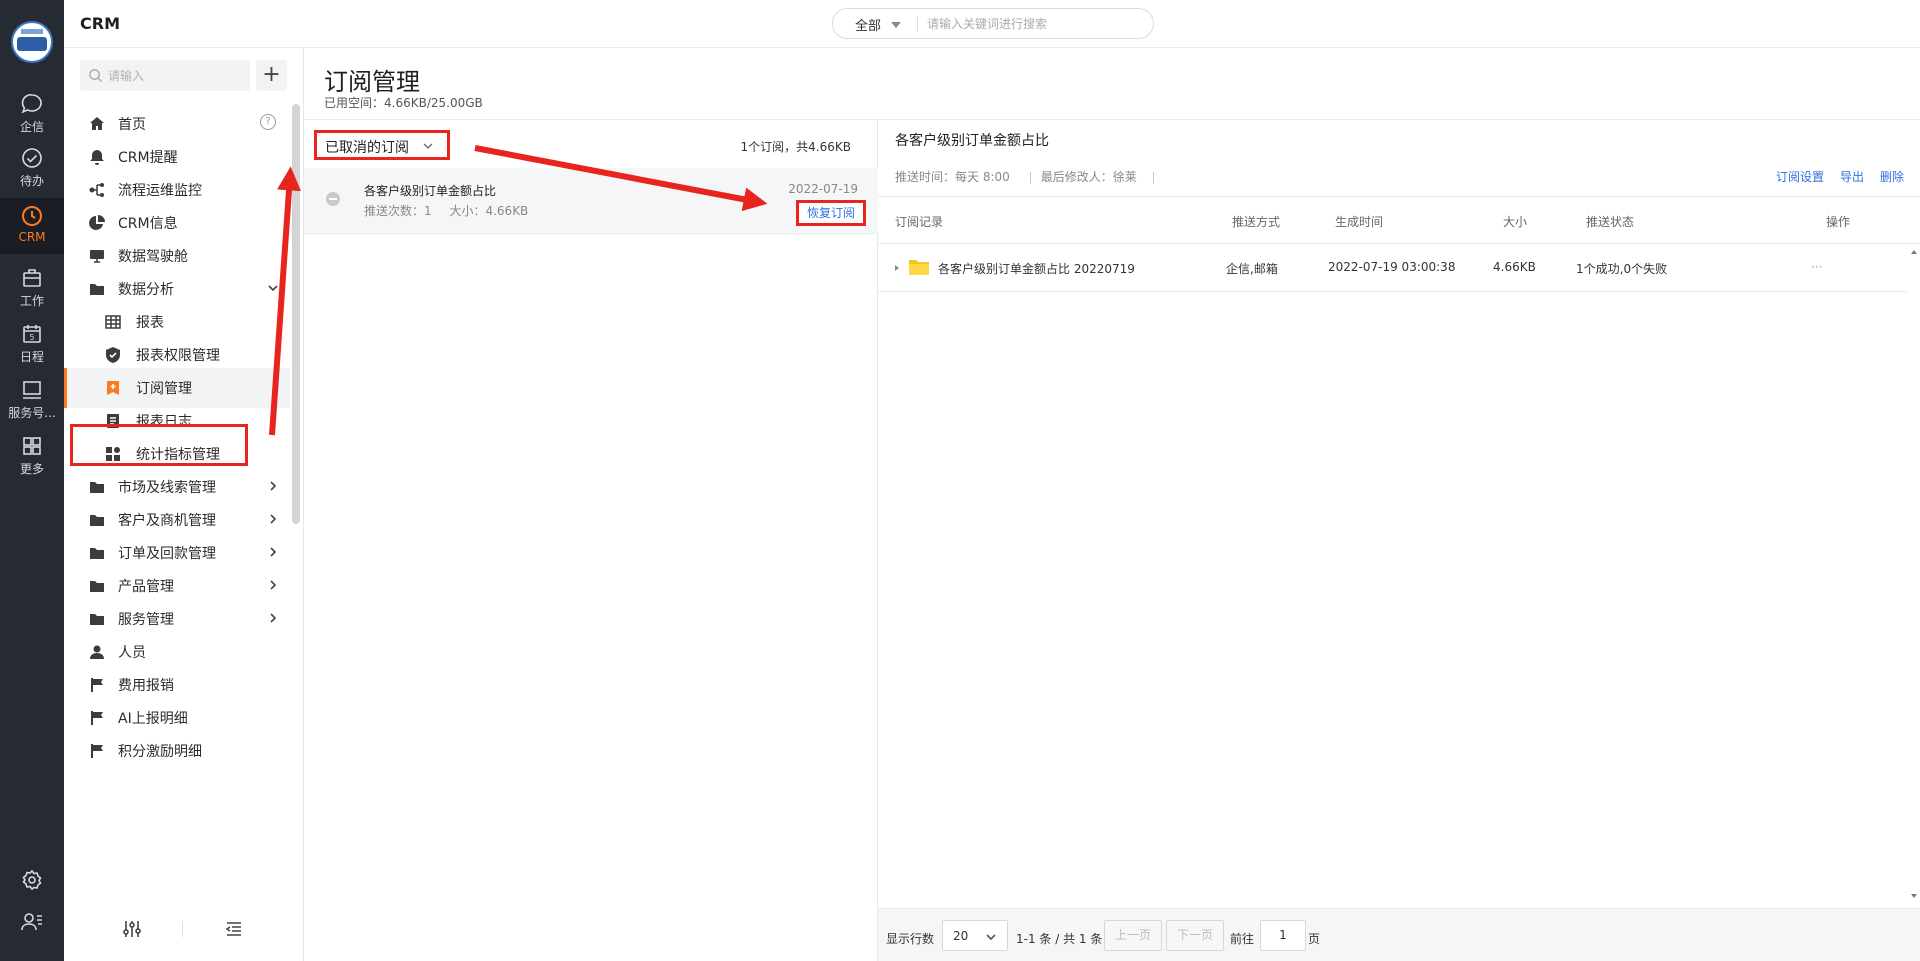  Describe the element at coordinates (1059, 939) in the screenshot. I see `page-range: 1-1 条 / 共 1 条` at that location.